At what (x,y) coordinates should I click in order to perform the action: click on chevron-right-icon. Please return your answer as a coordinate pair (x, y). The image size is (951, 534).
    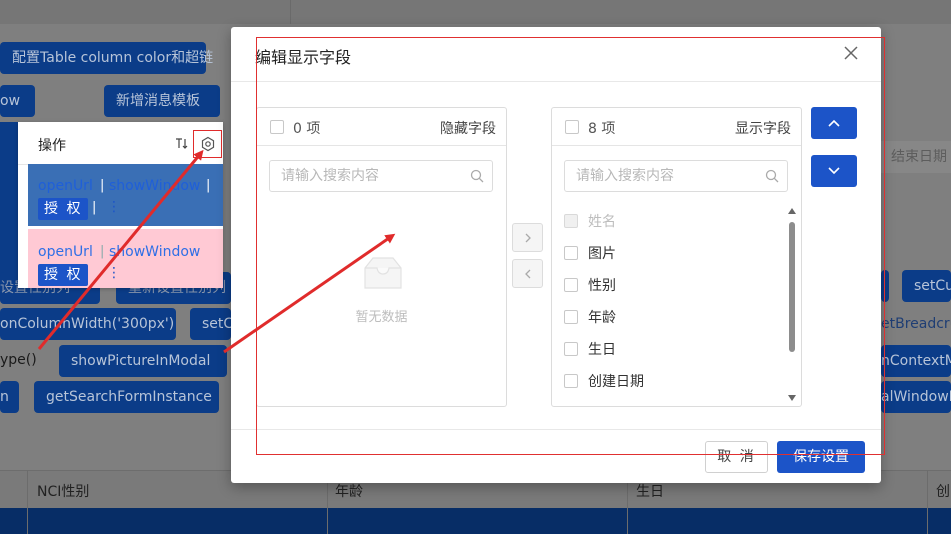
    Looking at the image, I should click on (528, 238).